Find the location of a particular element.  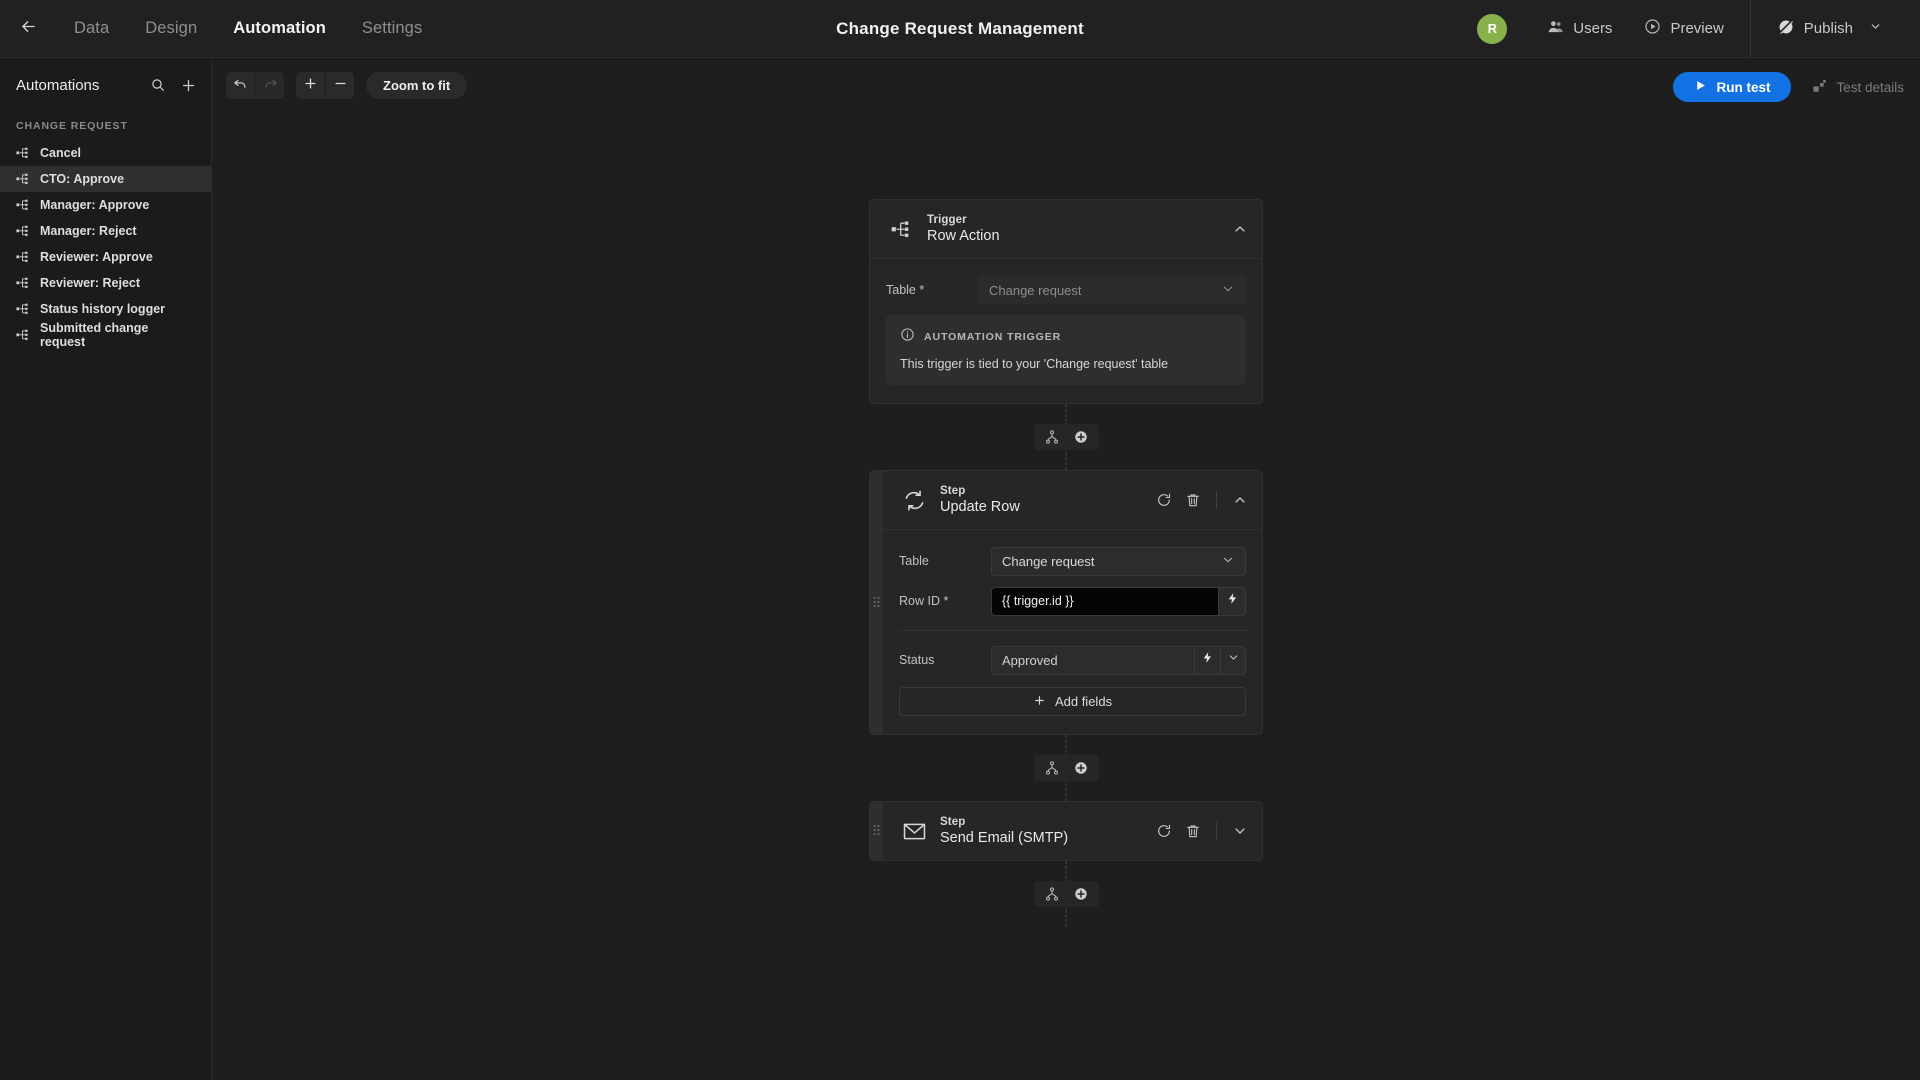

publish-label: Publish is located at coordinates (1828, 28).